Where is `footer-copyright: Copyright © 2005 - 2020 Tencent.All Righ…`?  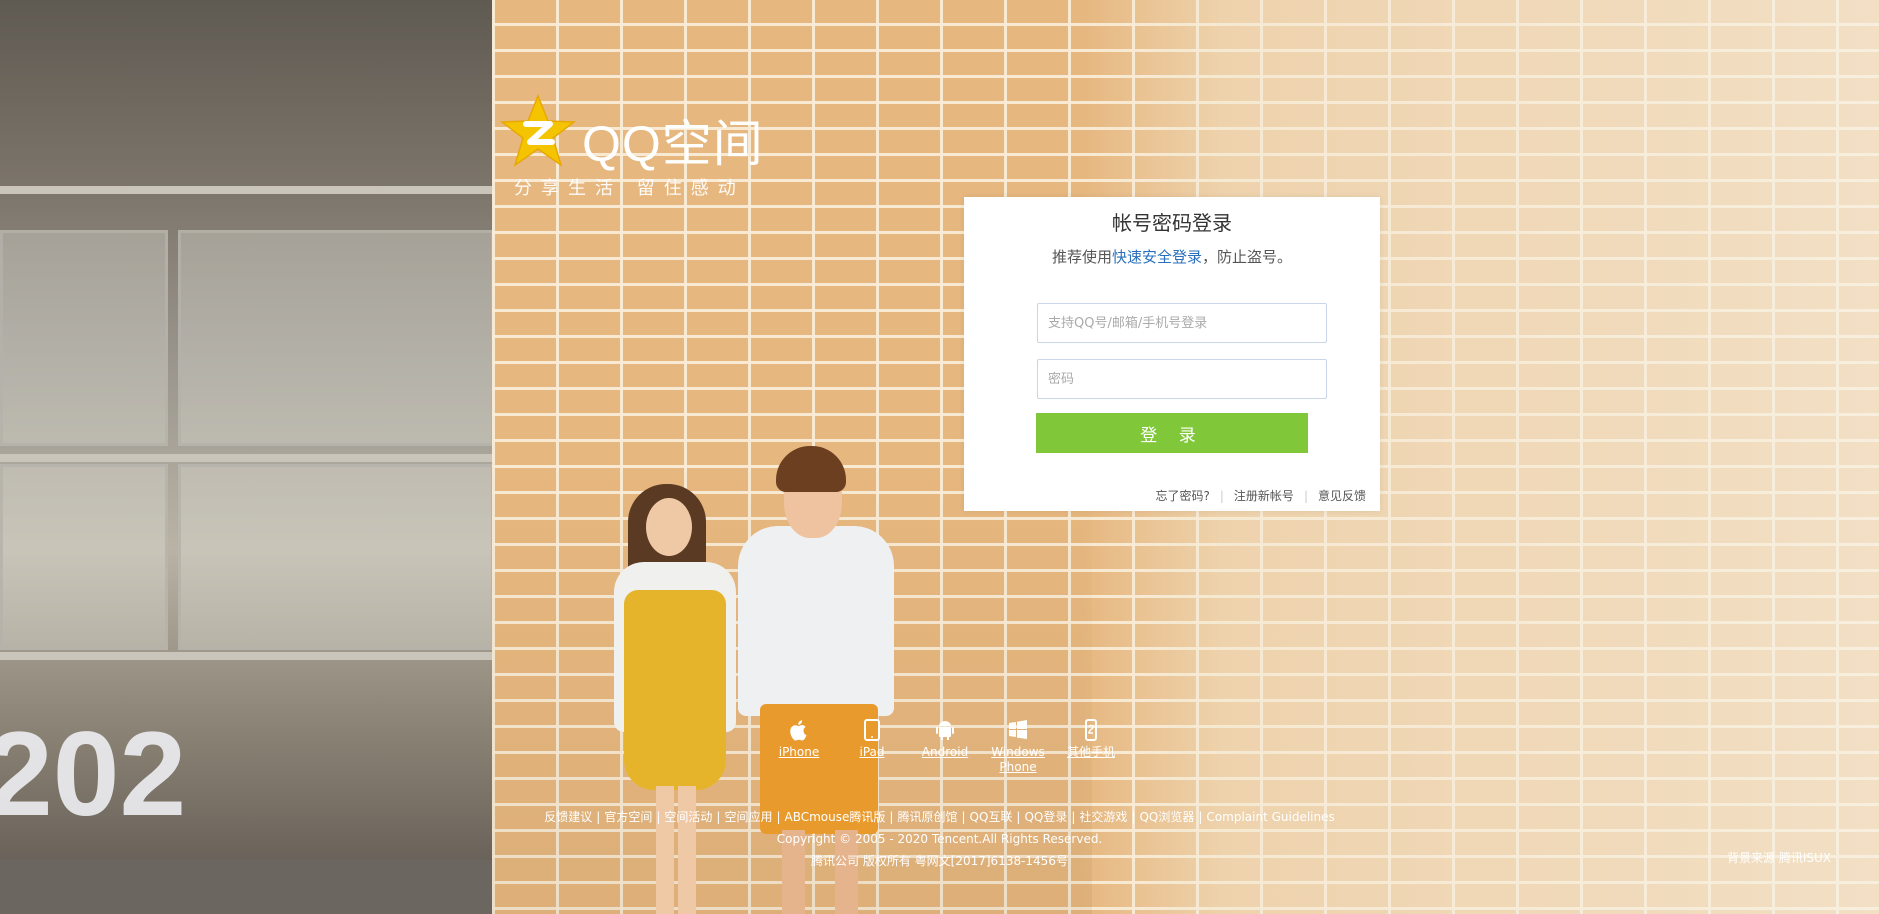 footer-copyright: Copyright © 2005 - 2020 Tencent.All Righ… is located at coordinates (939, 839).